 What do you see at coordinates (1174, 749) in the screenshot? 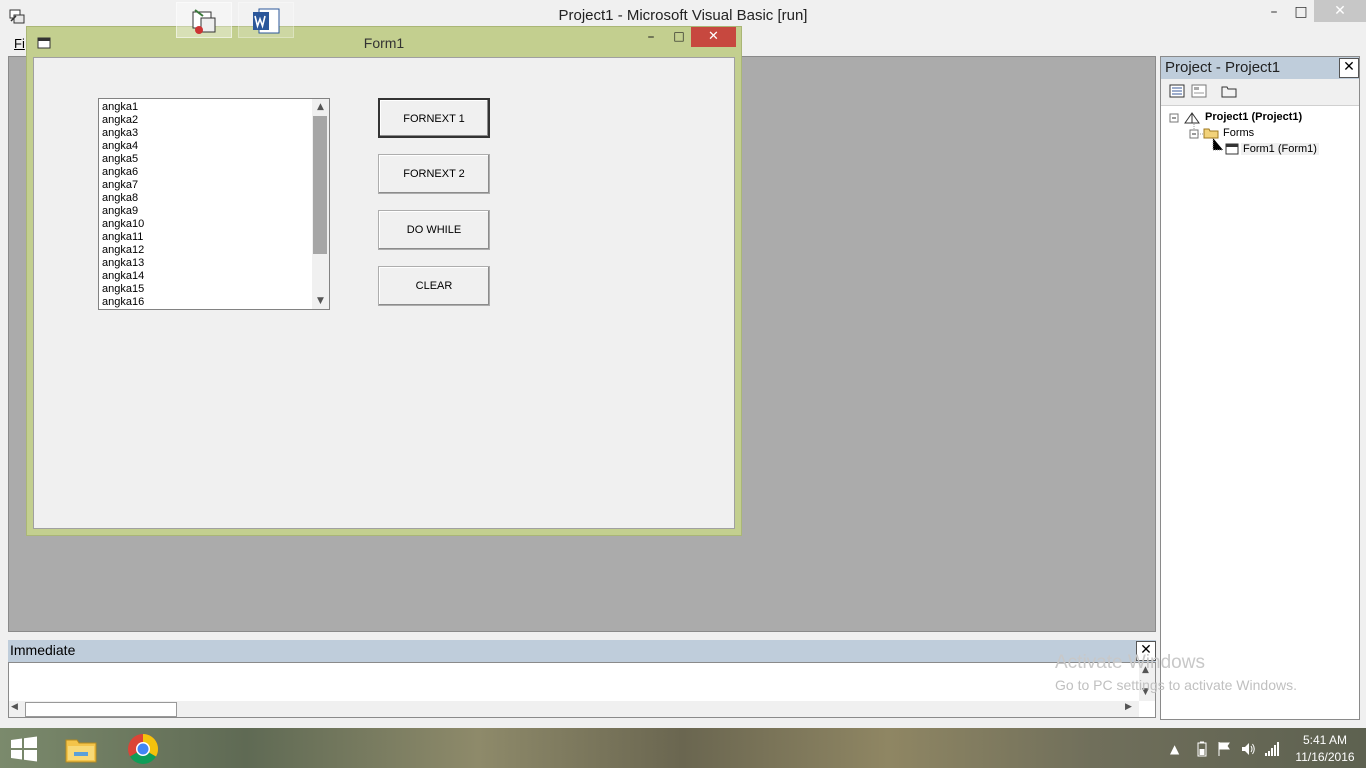
I see `show-hidden-icons-icon: ▲` at bounding box center [1174, 749].